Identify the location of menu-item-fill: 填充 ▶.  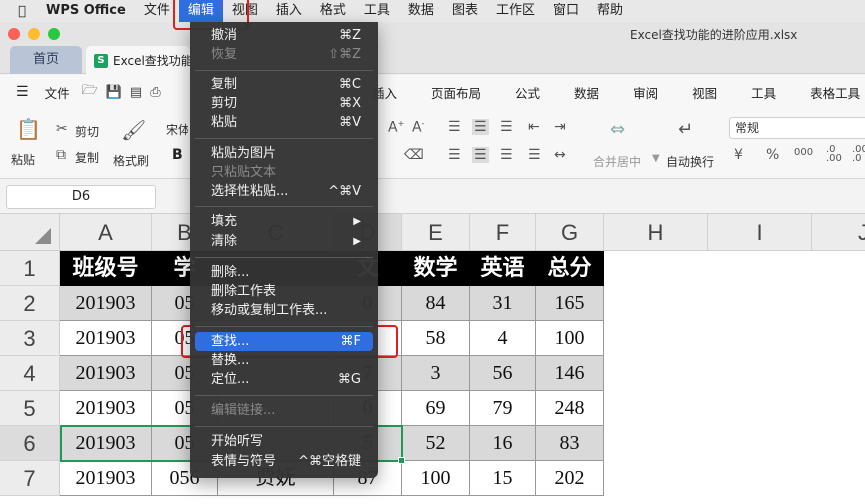
(284, 221).